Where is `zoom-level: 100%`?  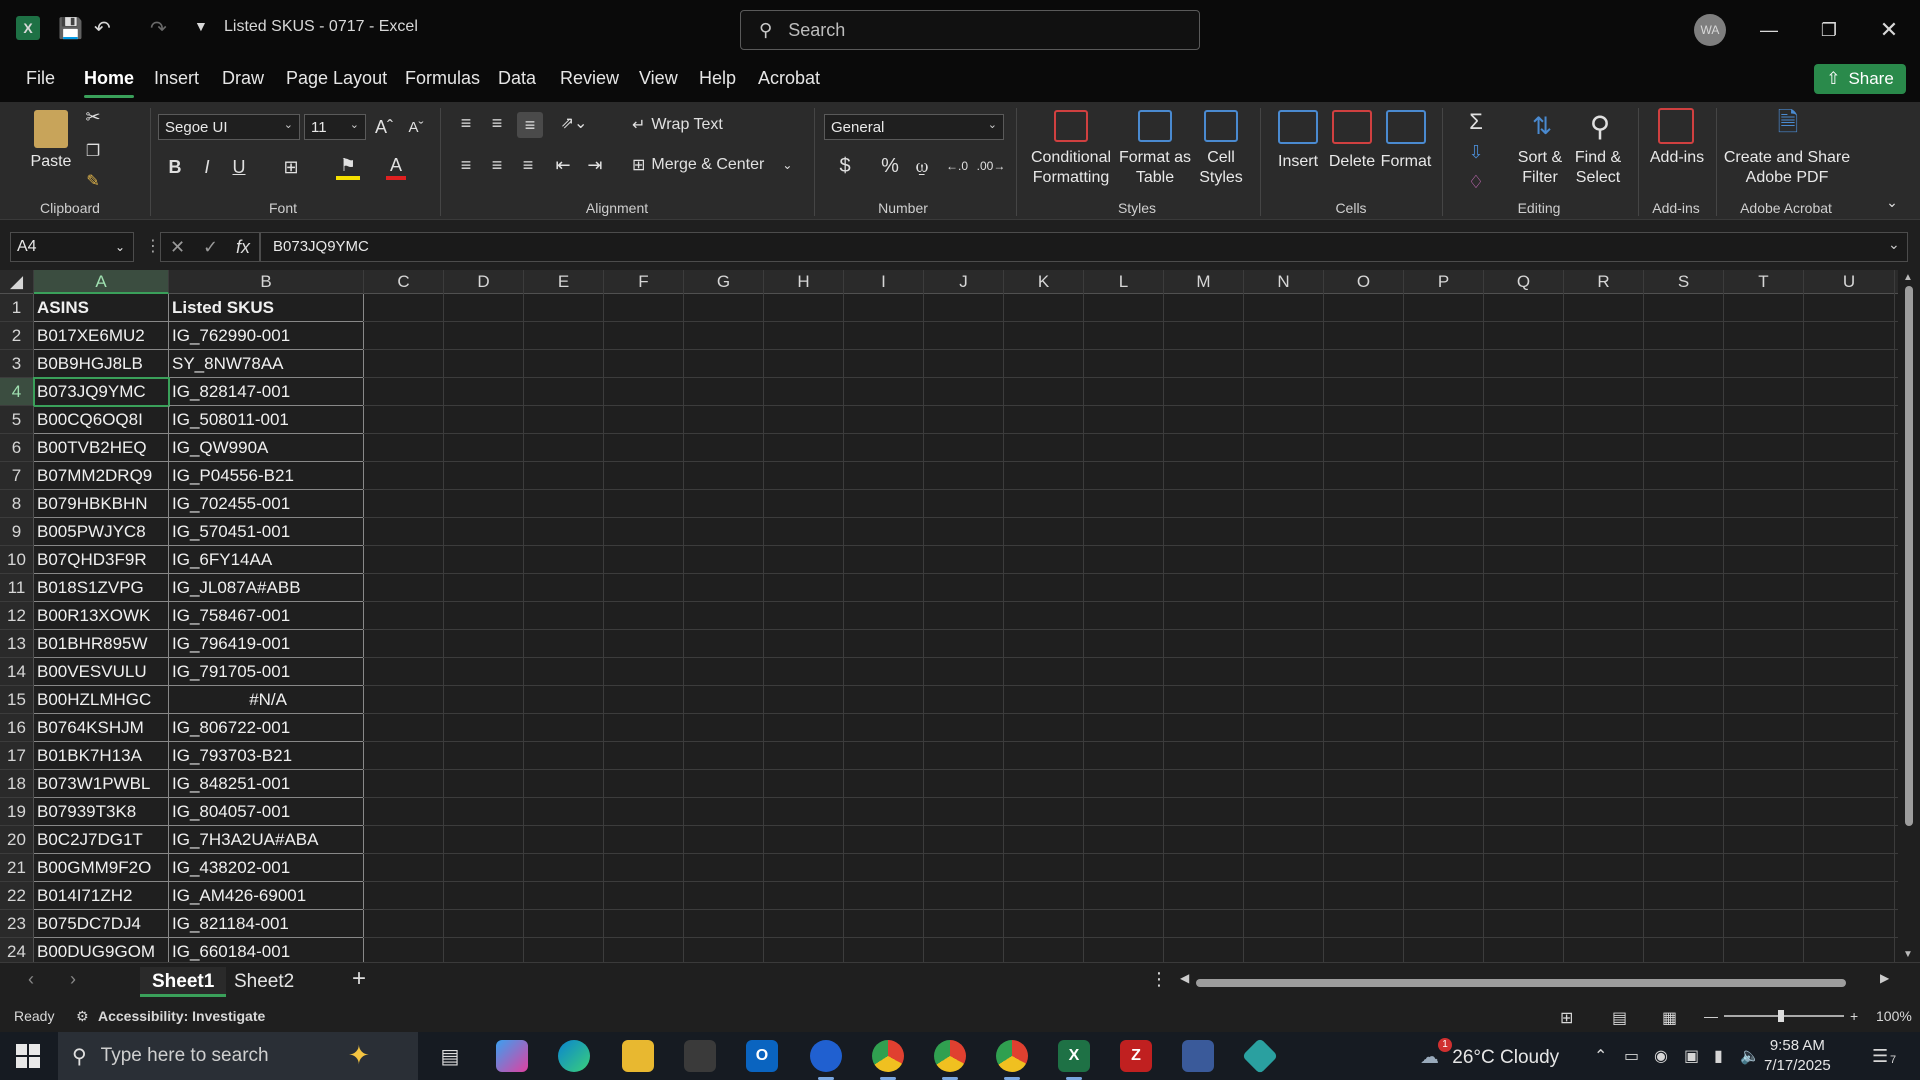 zoom-level: 100% is located at coordinates (1894, 1016).